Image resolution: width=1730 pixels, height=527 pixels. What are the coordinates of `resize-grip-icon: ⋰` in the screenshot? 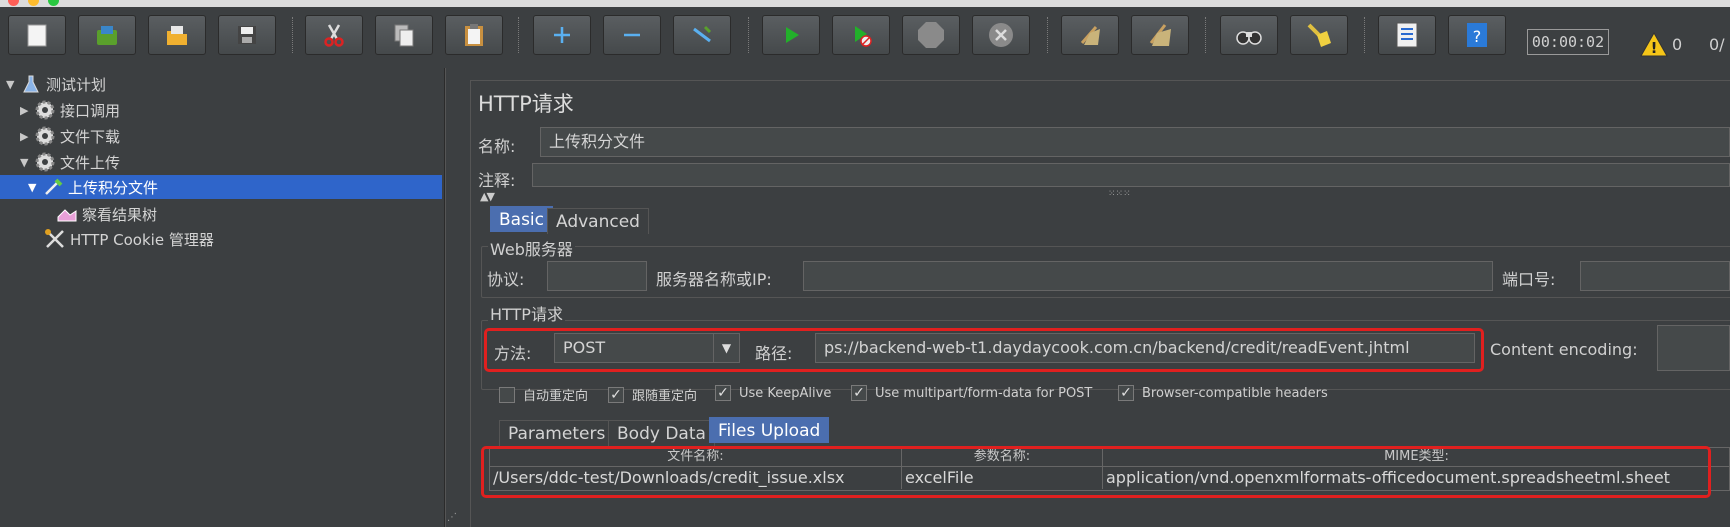 It's located at (452, 517).